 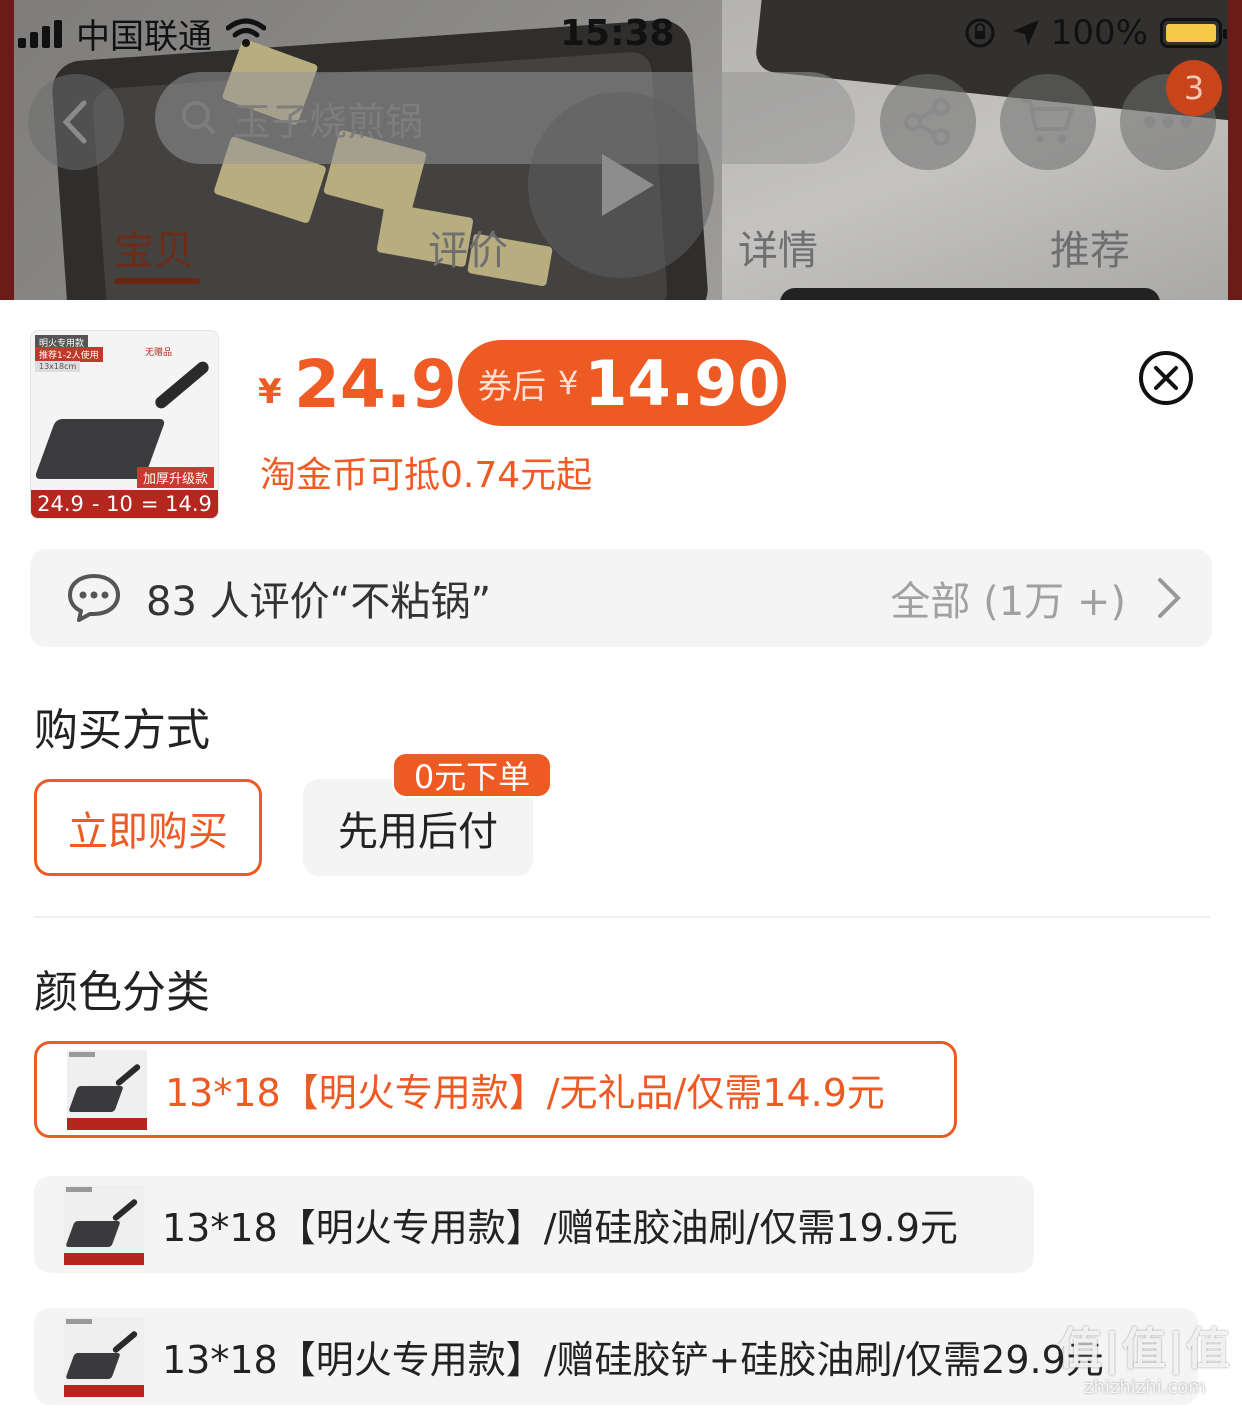 I want to click on signal-icon, so click(x=40, y=33).